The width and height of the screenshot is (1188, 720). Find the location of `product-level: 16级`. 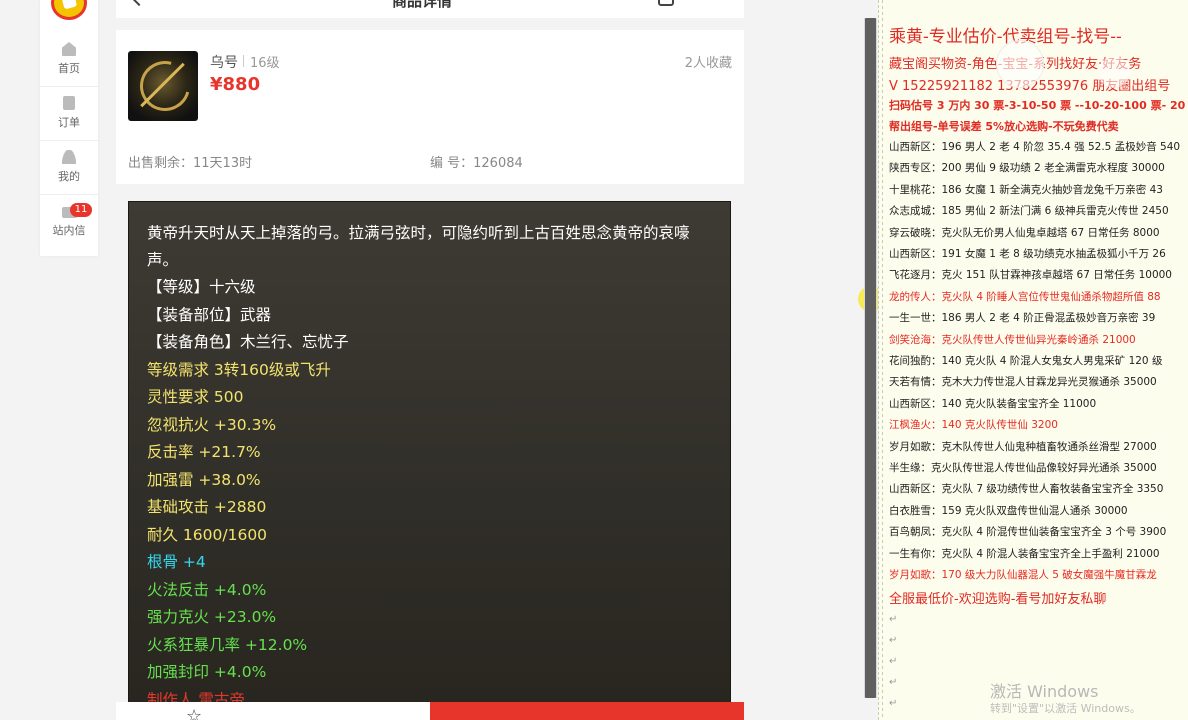

product-level: 16级 is located at coordinates (261, 61).